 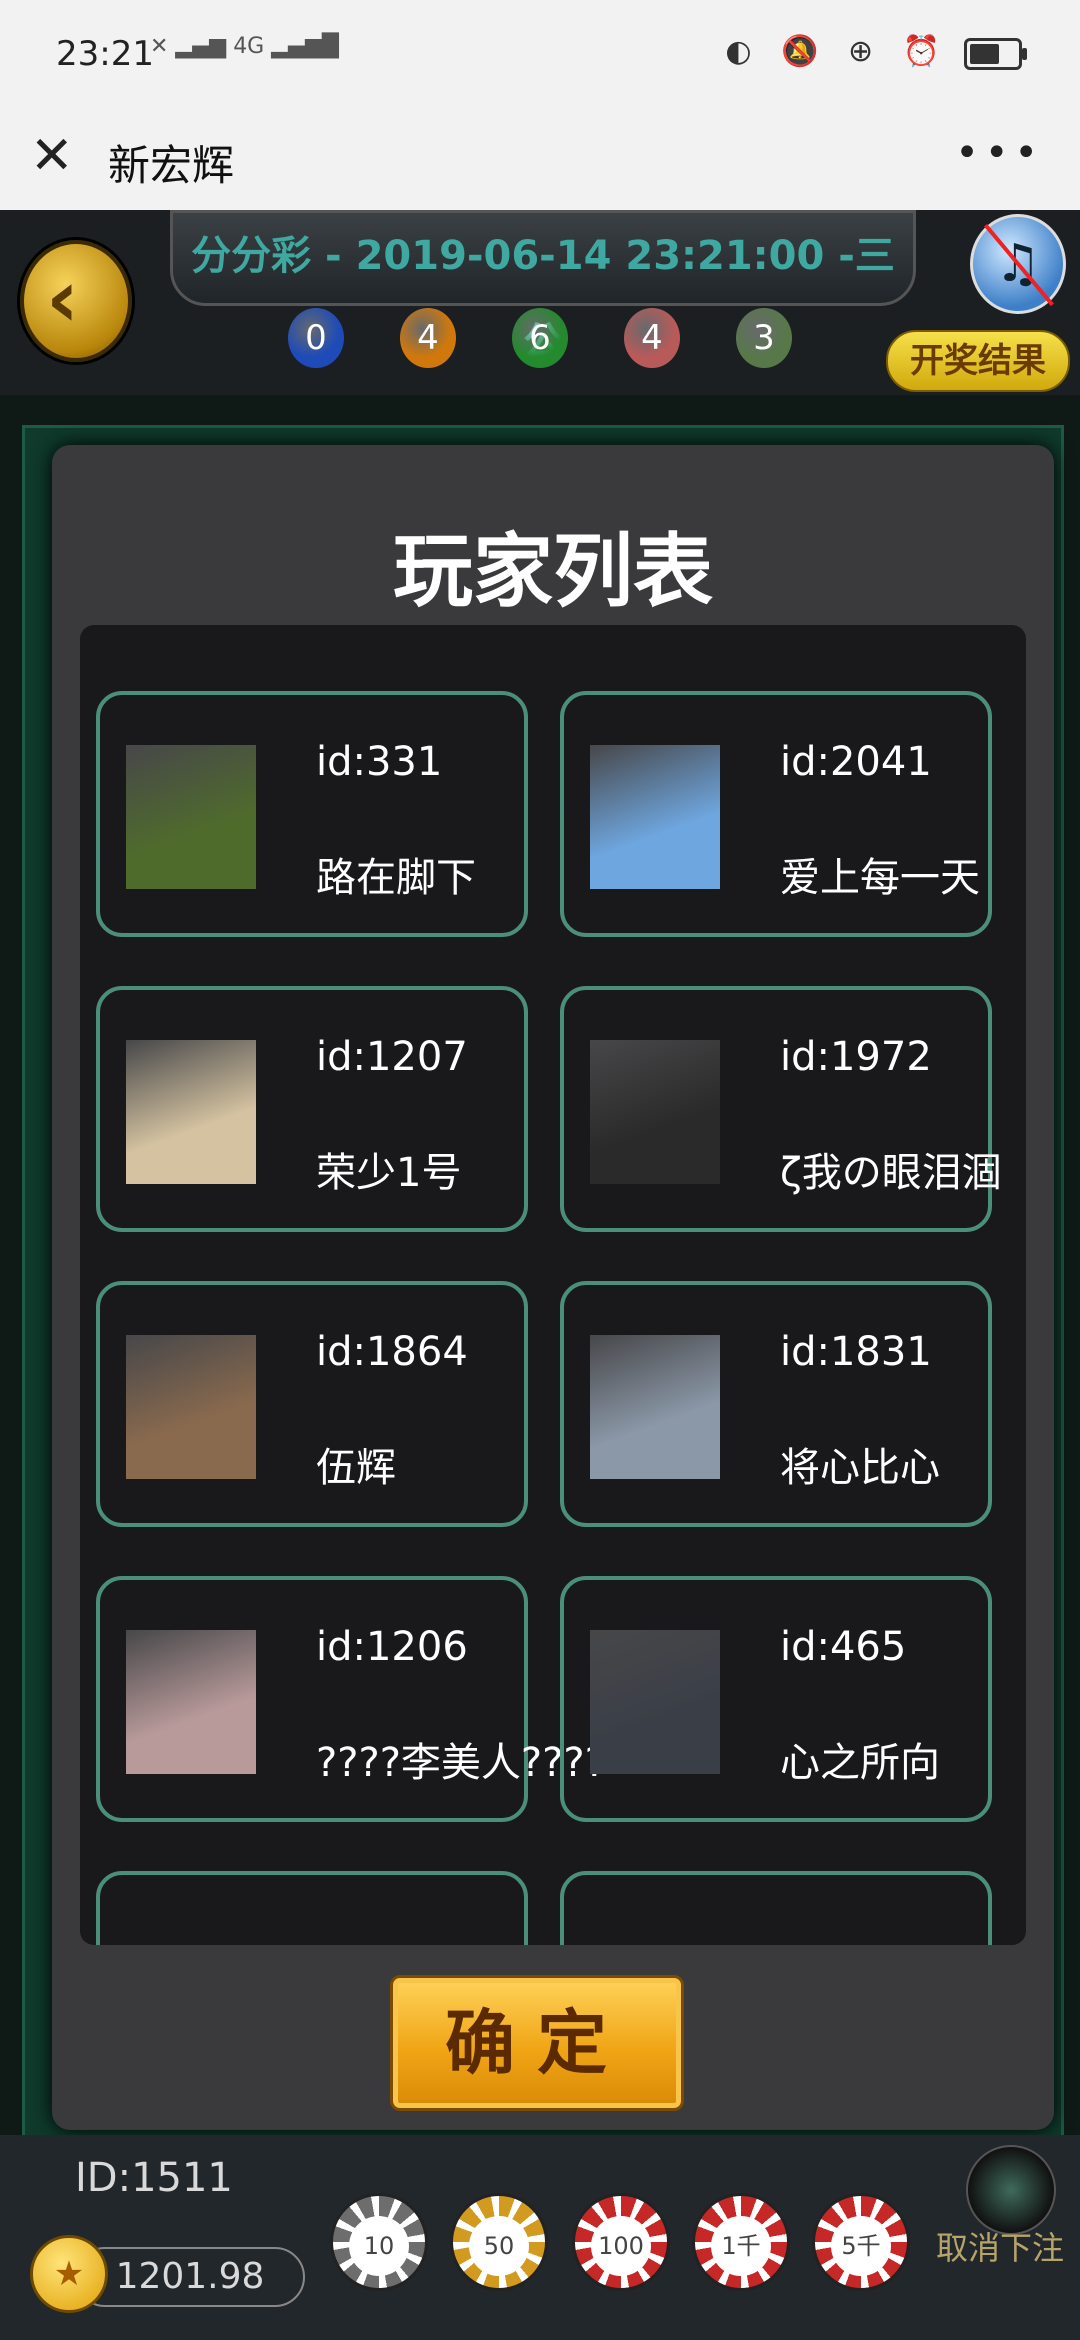 I want to click on chip-100: 100, so click(x=621, y=2242).